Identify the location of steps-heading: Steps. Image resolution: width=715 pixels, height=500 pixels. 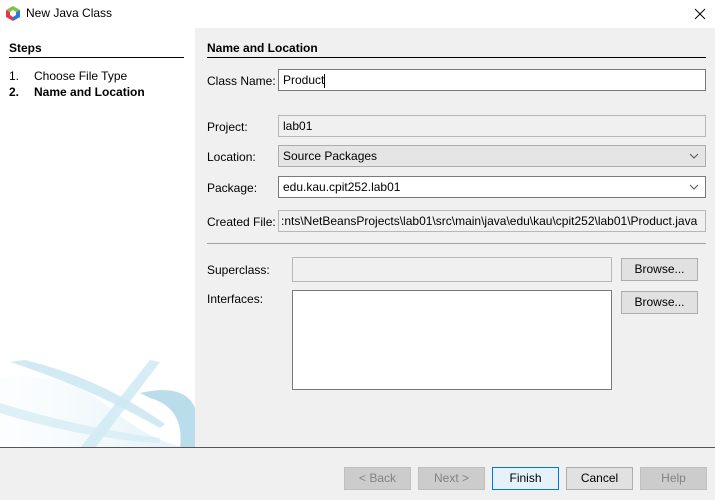
(96, 49).